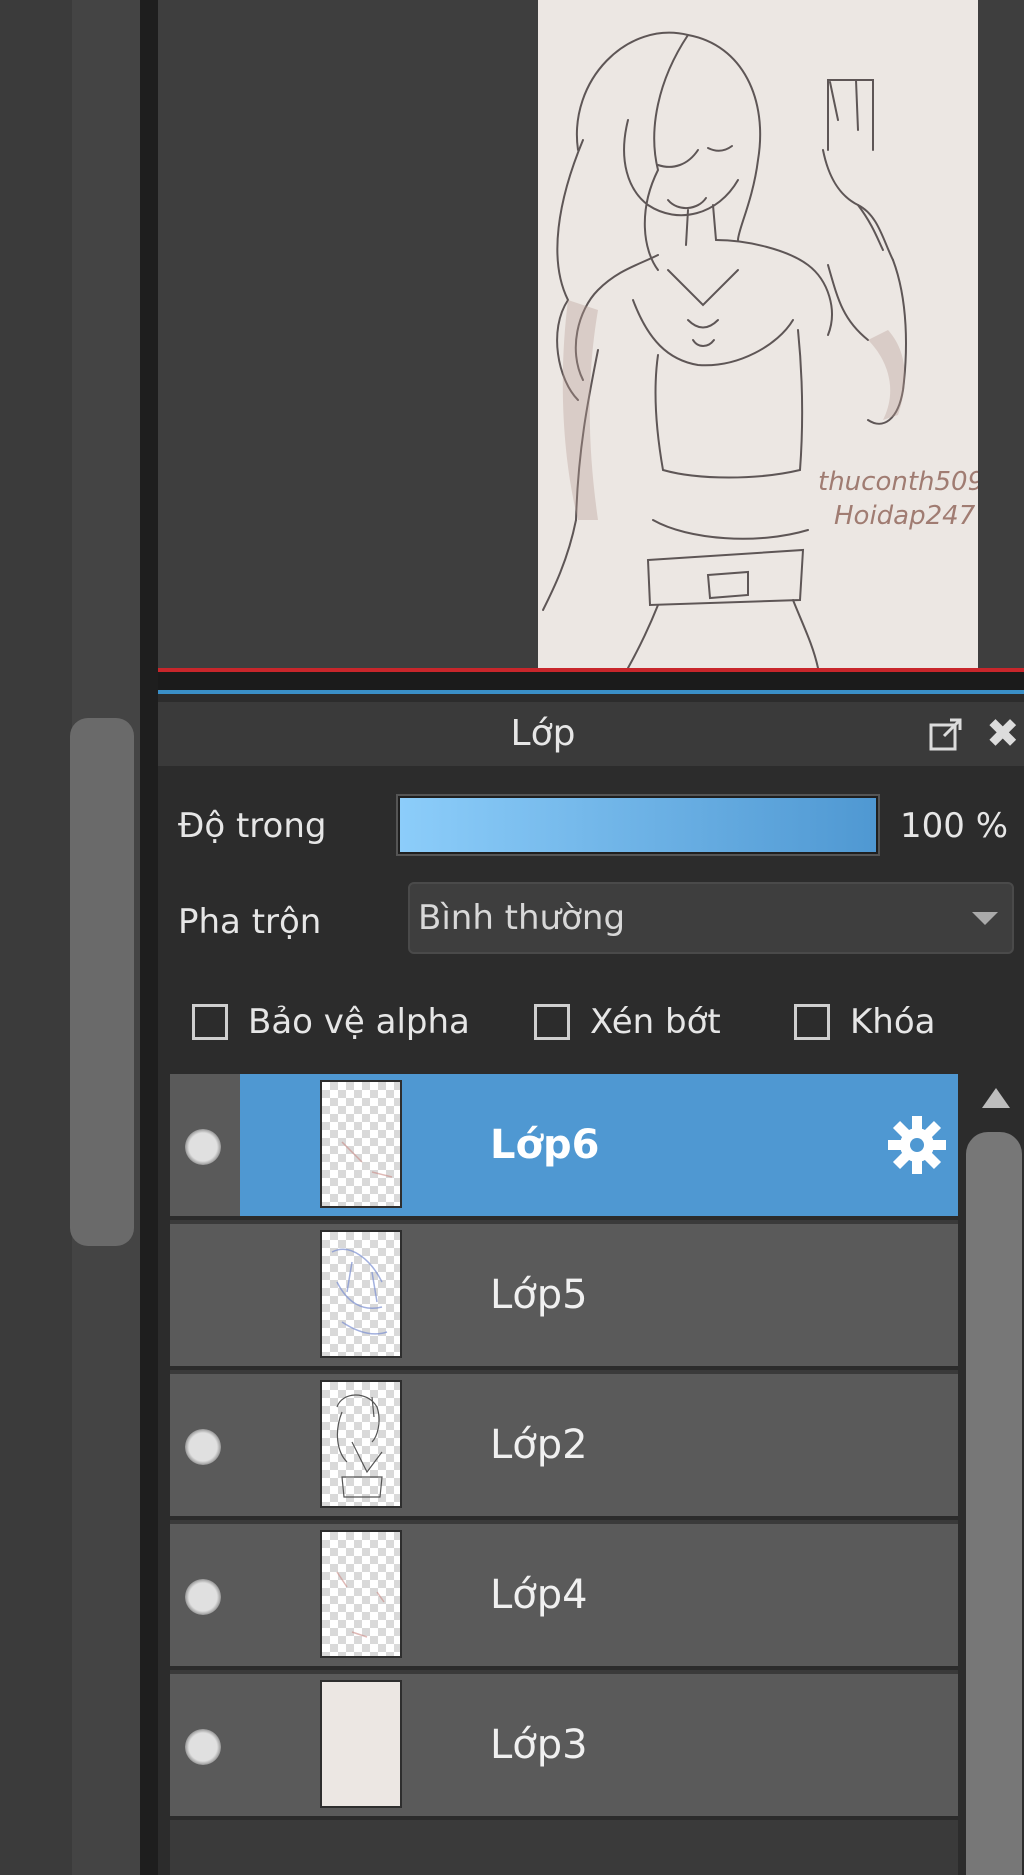 This screenshot has width=1024, height=1875. I want to click on signature-line-2: Hoidap247, so click(905, 516).